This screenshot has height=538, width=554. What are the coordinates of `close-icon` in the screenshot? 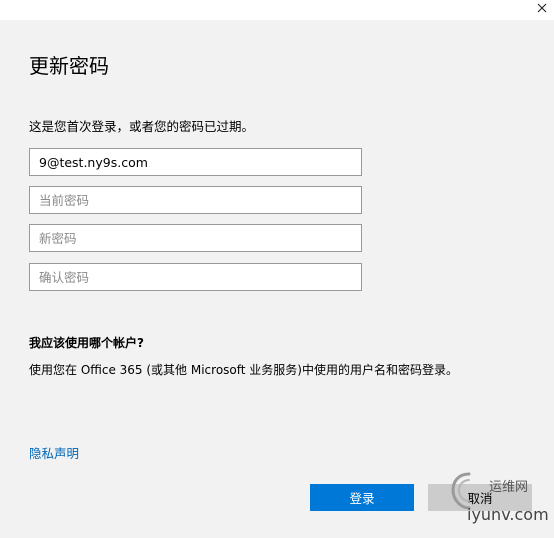 It's located at (542, 8).